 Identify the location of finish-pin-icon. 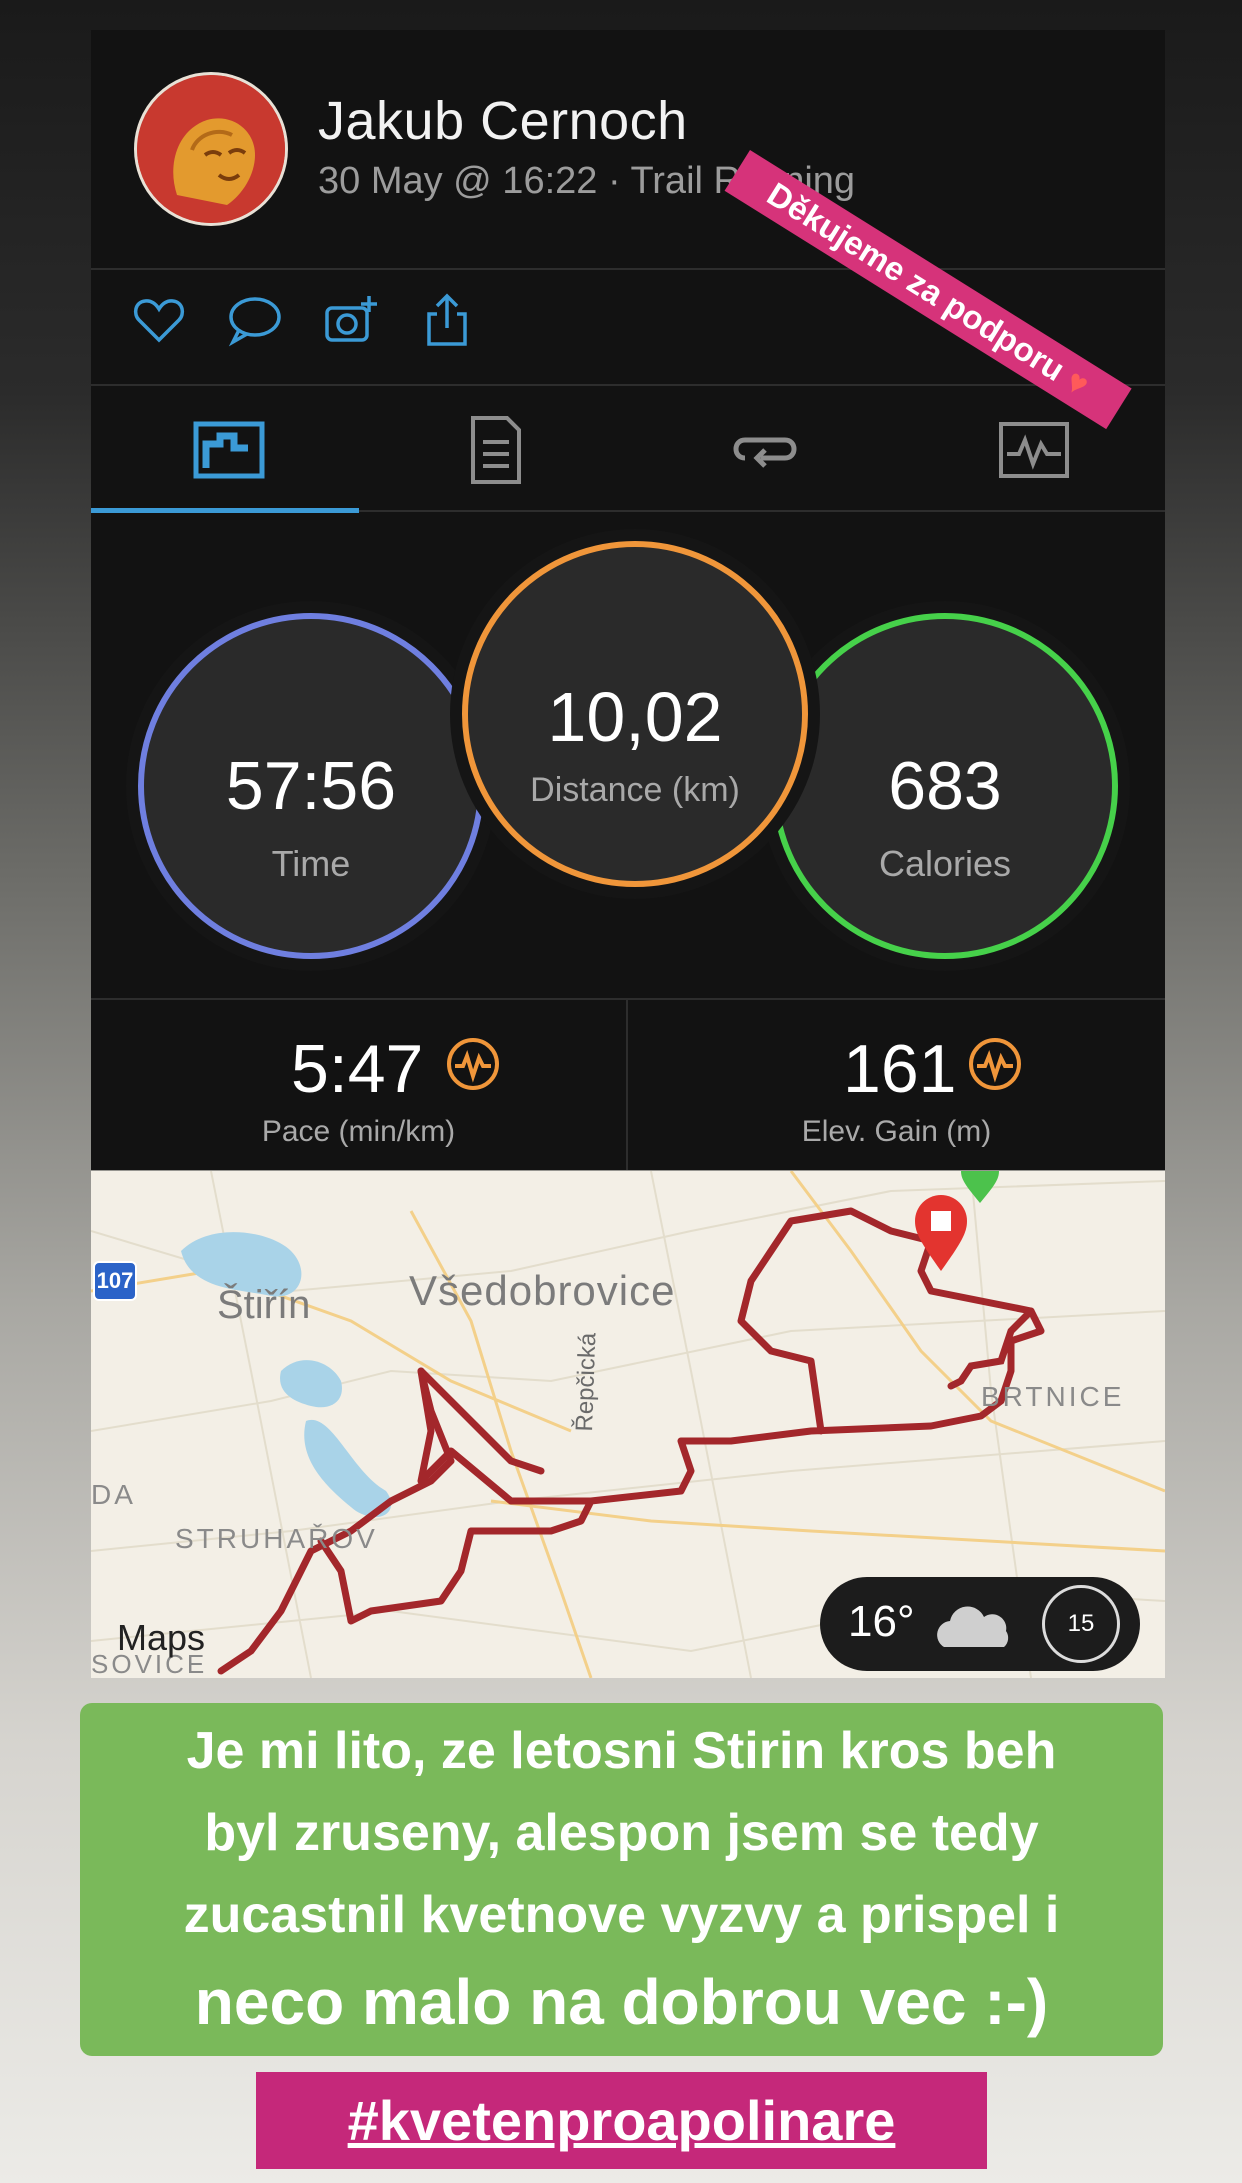
(941, 1233).